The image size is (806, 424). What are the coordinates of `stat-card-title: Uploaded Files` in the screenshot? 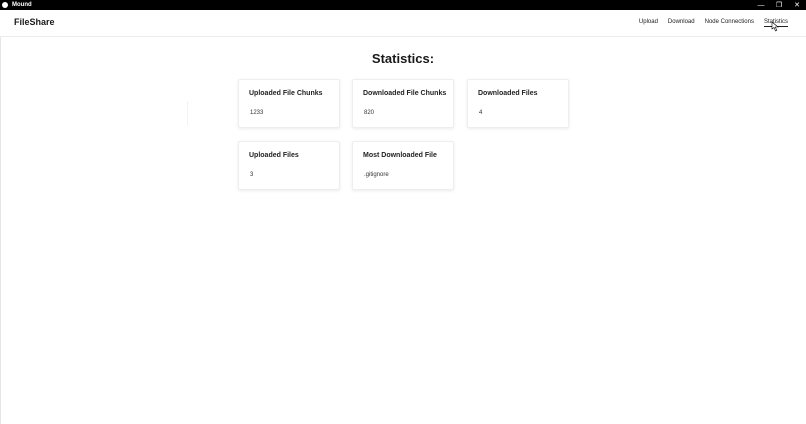 It's located at (274, 155).